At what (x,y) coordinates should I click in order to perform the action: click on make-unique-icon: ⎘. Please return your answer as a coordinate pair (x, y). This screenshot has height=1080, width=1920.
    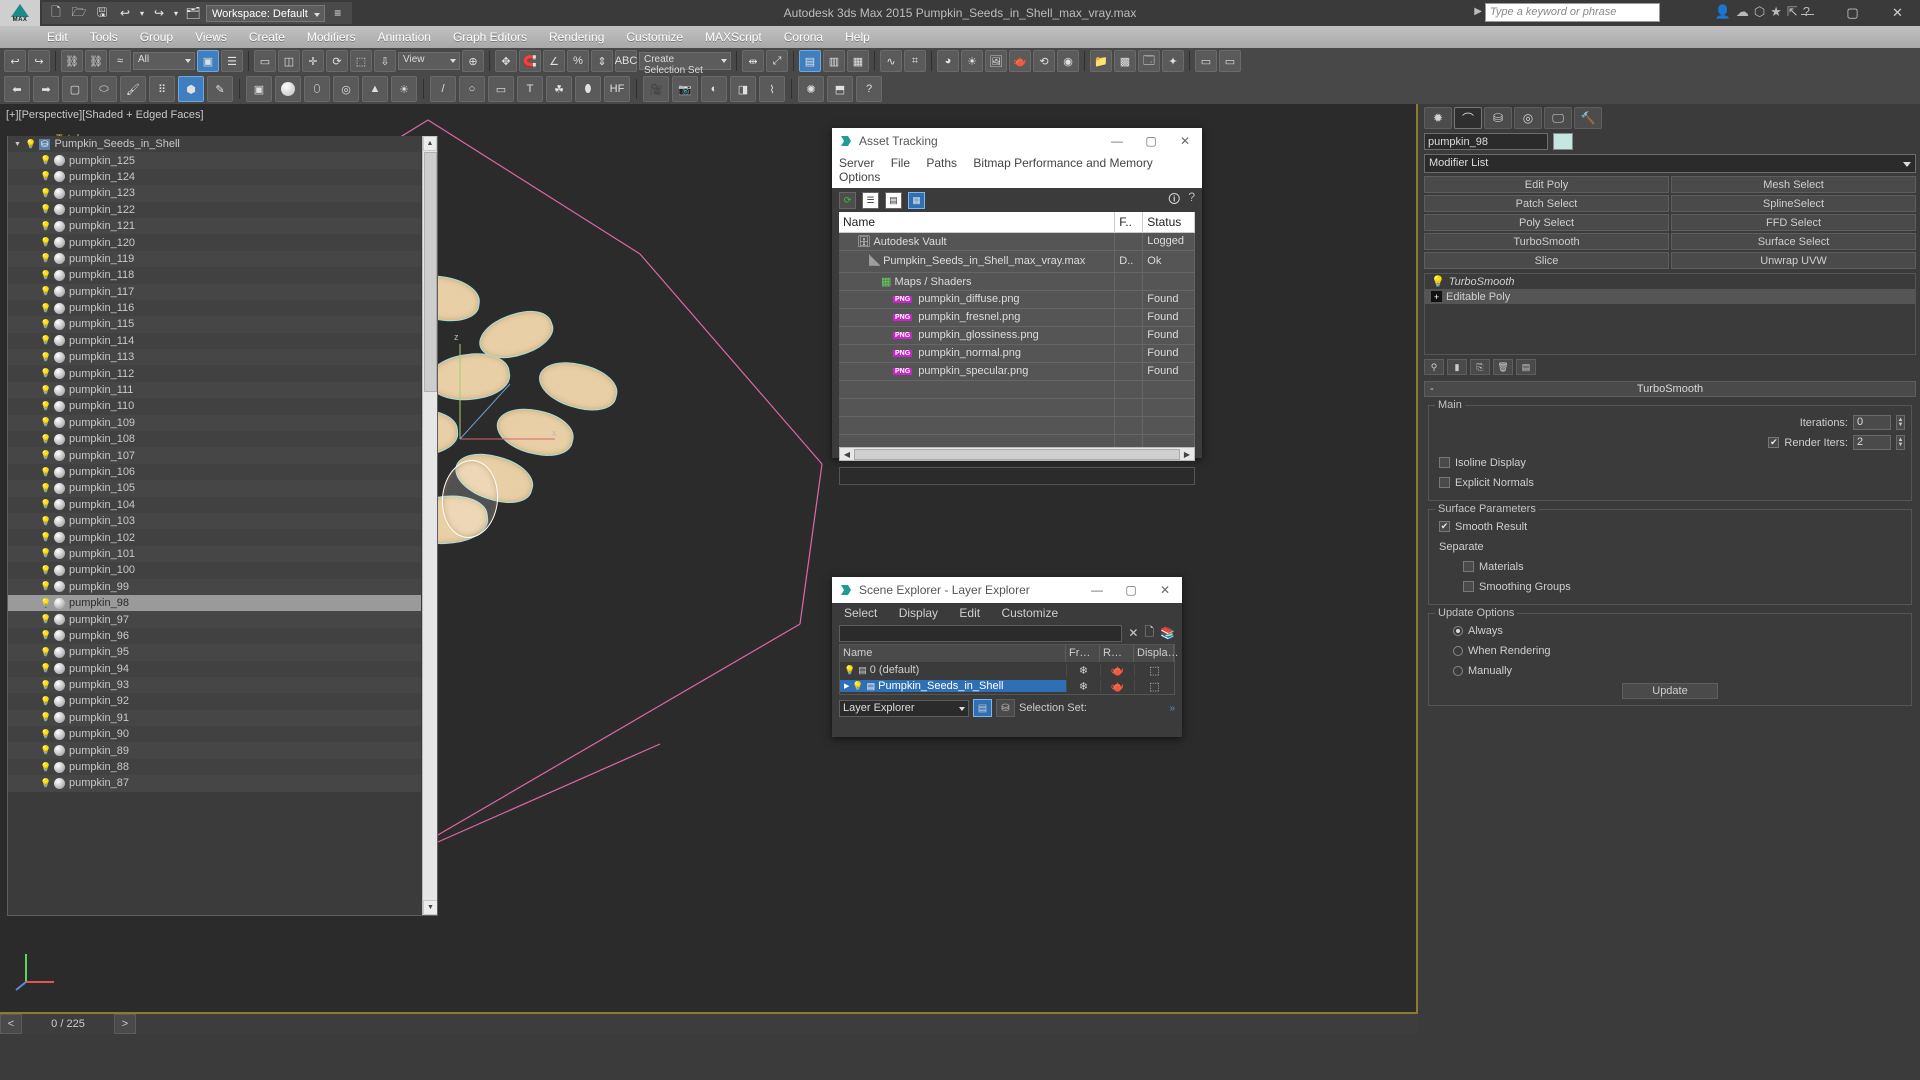
    Looking at the image, I should click on (1480, 367).